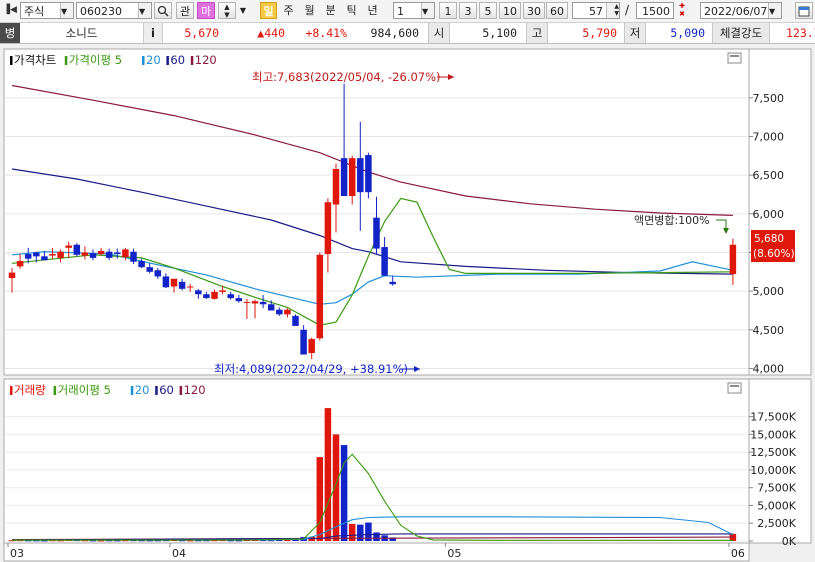  What do you see at coordinates (534, 10) in the screenshot?
I see `interval-30-button: 30` at bounding box center [534, 10].